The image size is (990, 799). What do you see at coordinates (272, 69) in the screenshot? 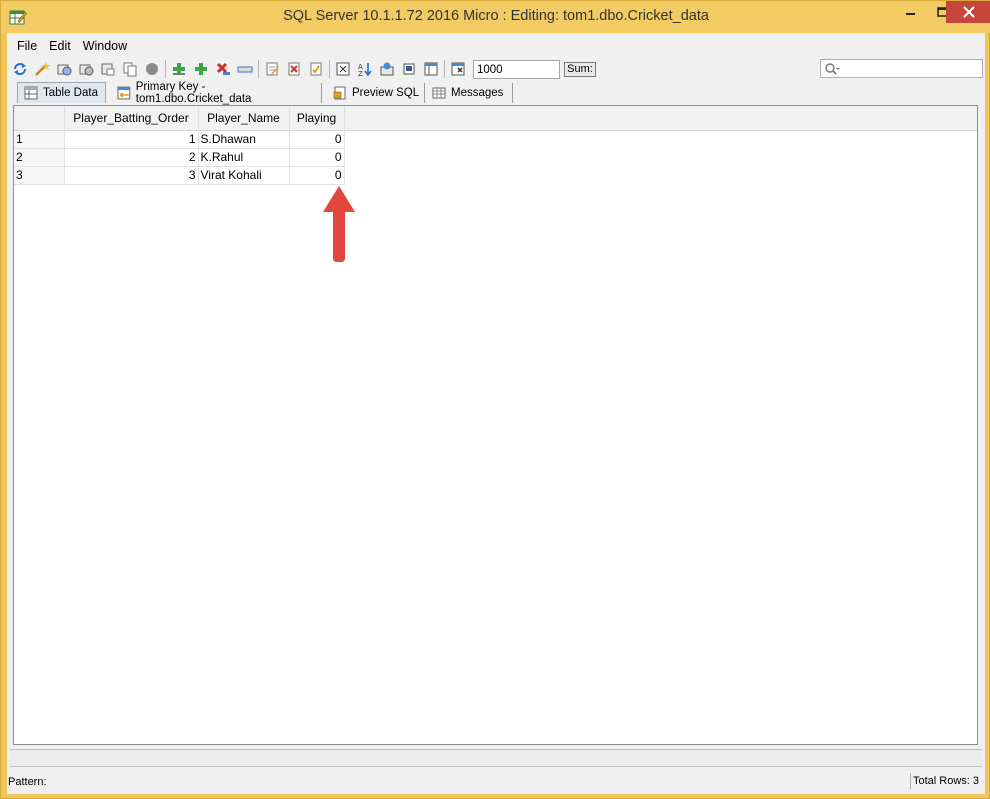
I see `edit-document-icon` at bounding box center [272, 69].